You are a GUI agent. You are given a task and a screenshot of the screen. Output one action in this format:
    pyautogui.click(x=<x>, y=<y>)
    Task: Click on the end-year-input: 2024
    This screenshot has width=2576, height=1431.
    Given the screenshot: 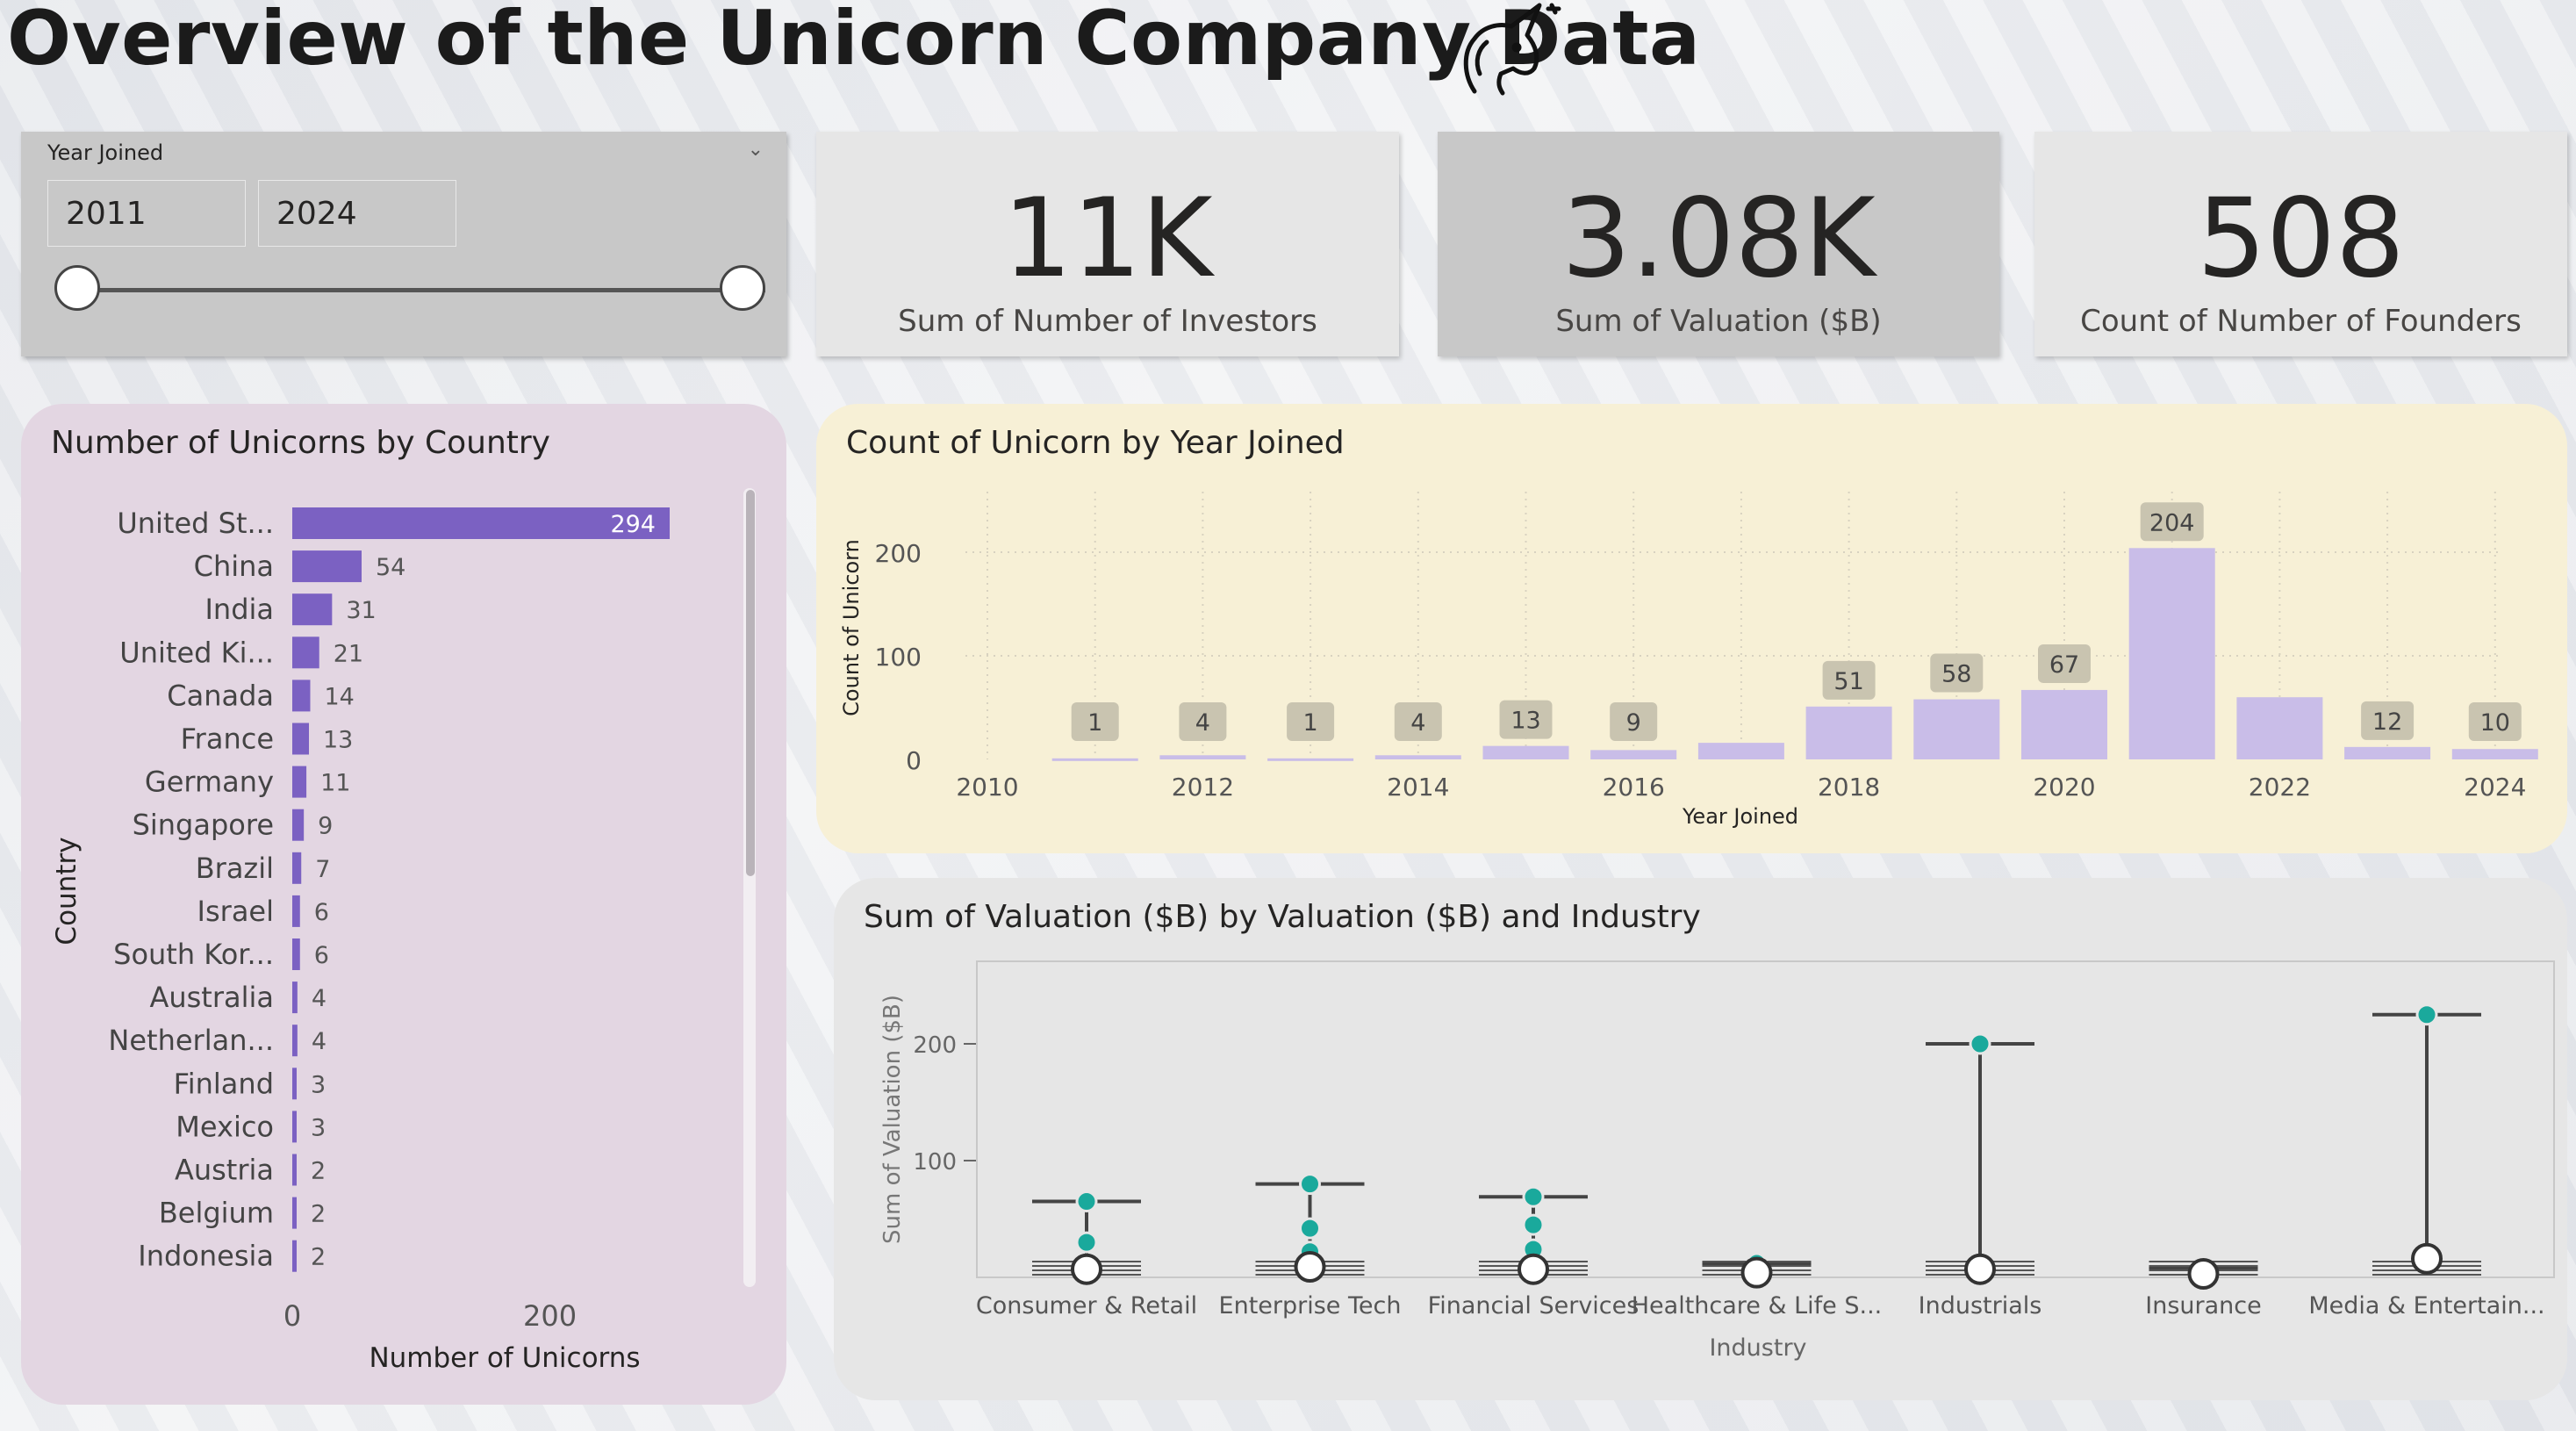 What is the action you would take?
    pyautogui.click(x=357, y=213)
    